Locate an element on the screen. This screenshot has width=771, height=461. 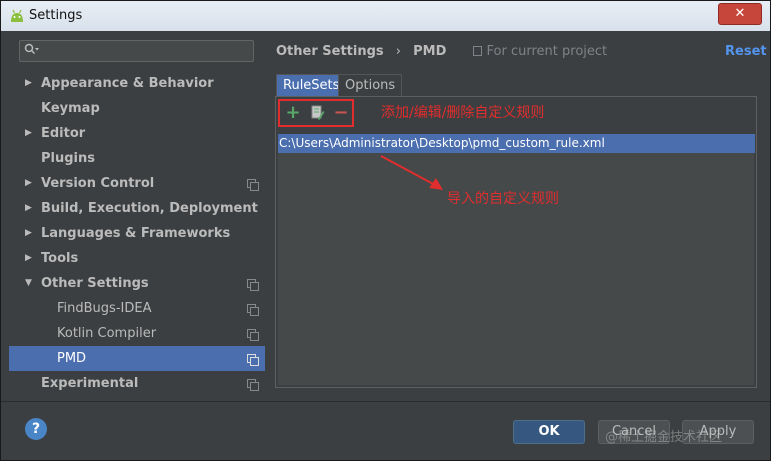
rules-toolbar: + − is located at coordinates (316, 113).